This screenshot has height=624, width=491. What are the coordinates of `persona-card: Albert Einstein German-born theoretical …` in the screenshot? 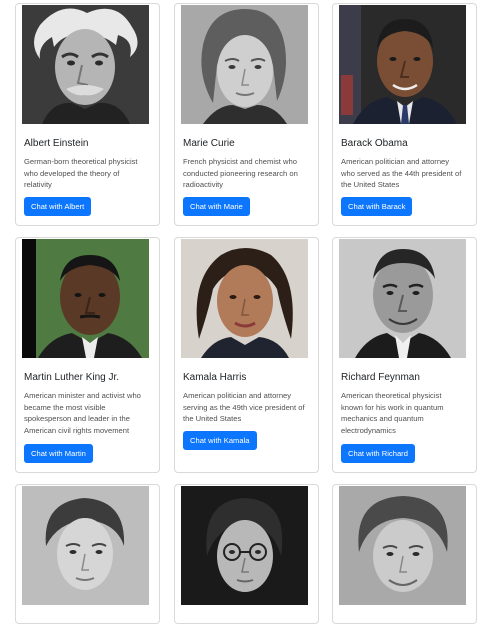 It's located at (87, 114).